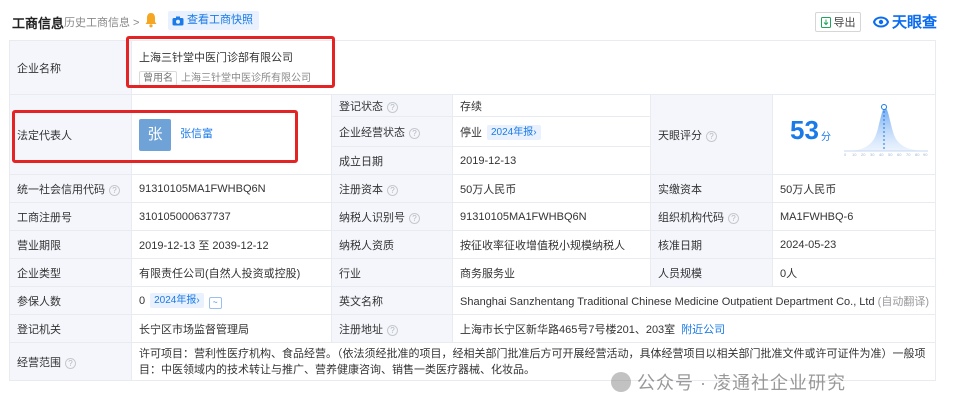 The image size is (960, 417). I want to click on row-label-cell: 注册资本?, so click(392, 188).